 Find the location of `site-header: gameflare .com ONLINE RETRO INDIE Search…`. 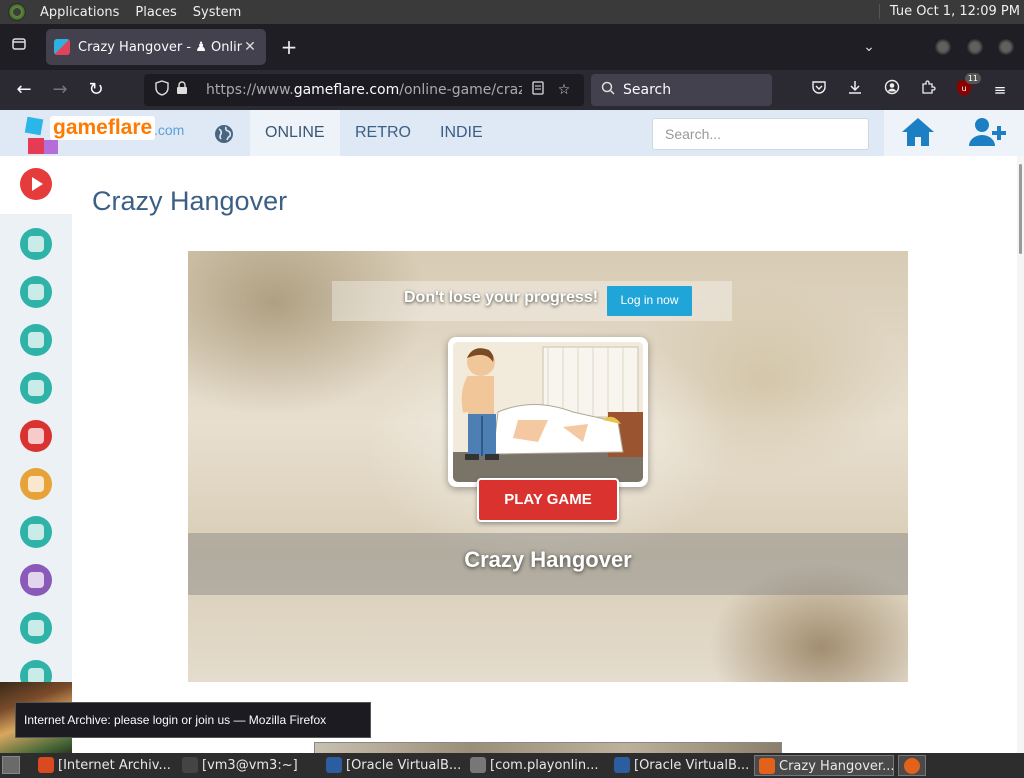

site-header: gameflare .com ONLINE RETRO INDIE Search… is located at coordinates (512, 133).